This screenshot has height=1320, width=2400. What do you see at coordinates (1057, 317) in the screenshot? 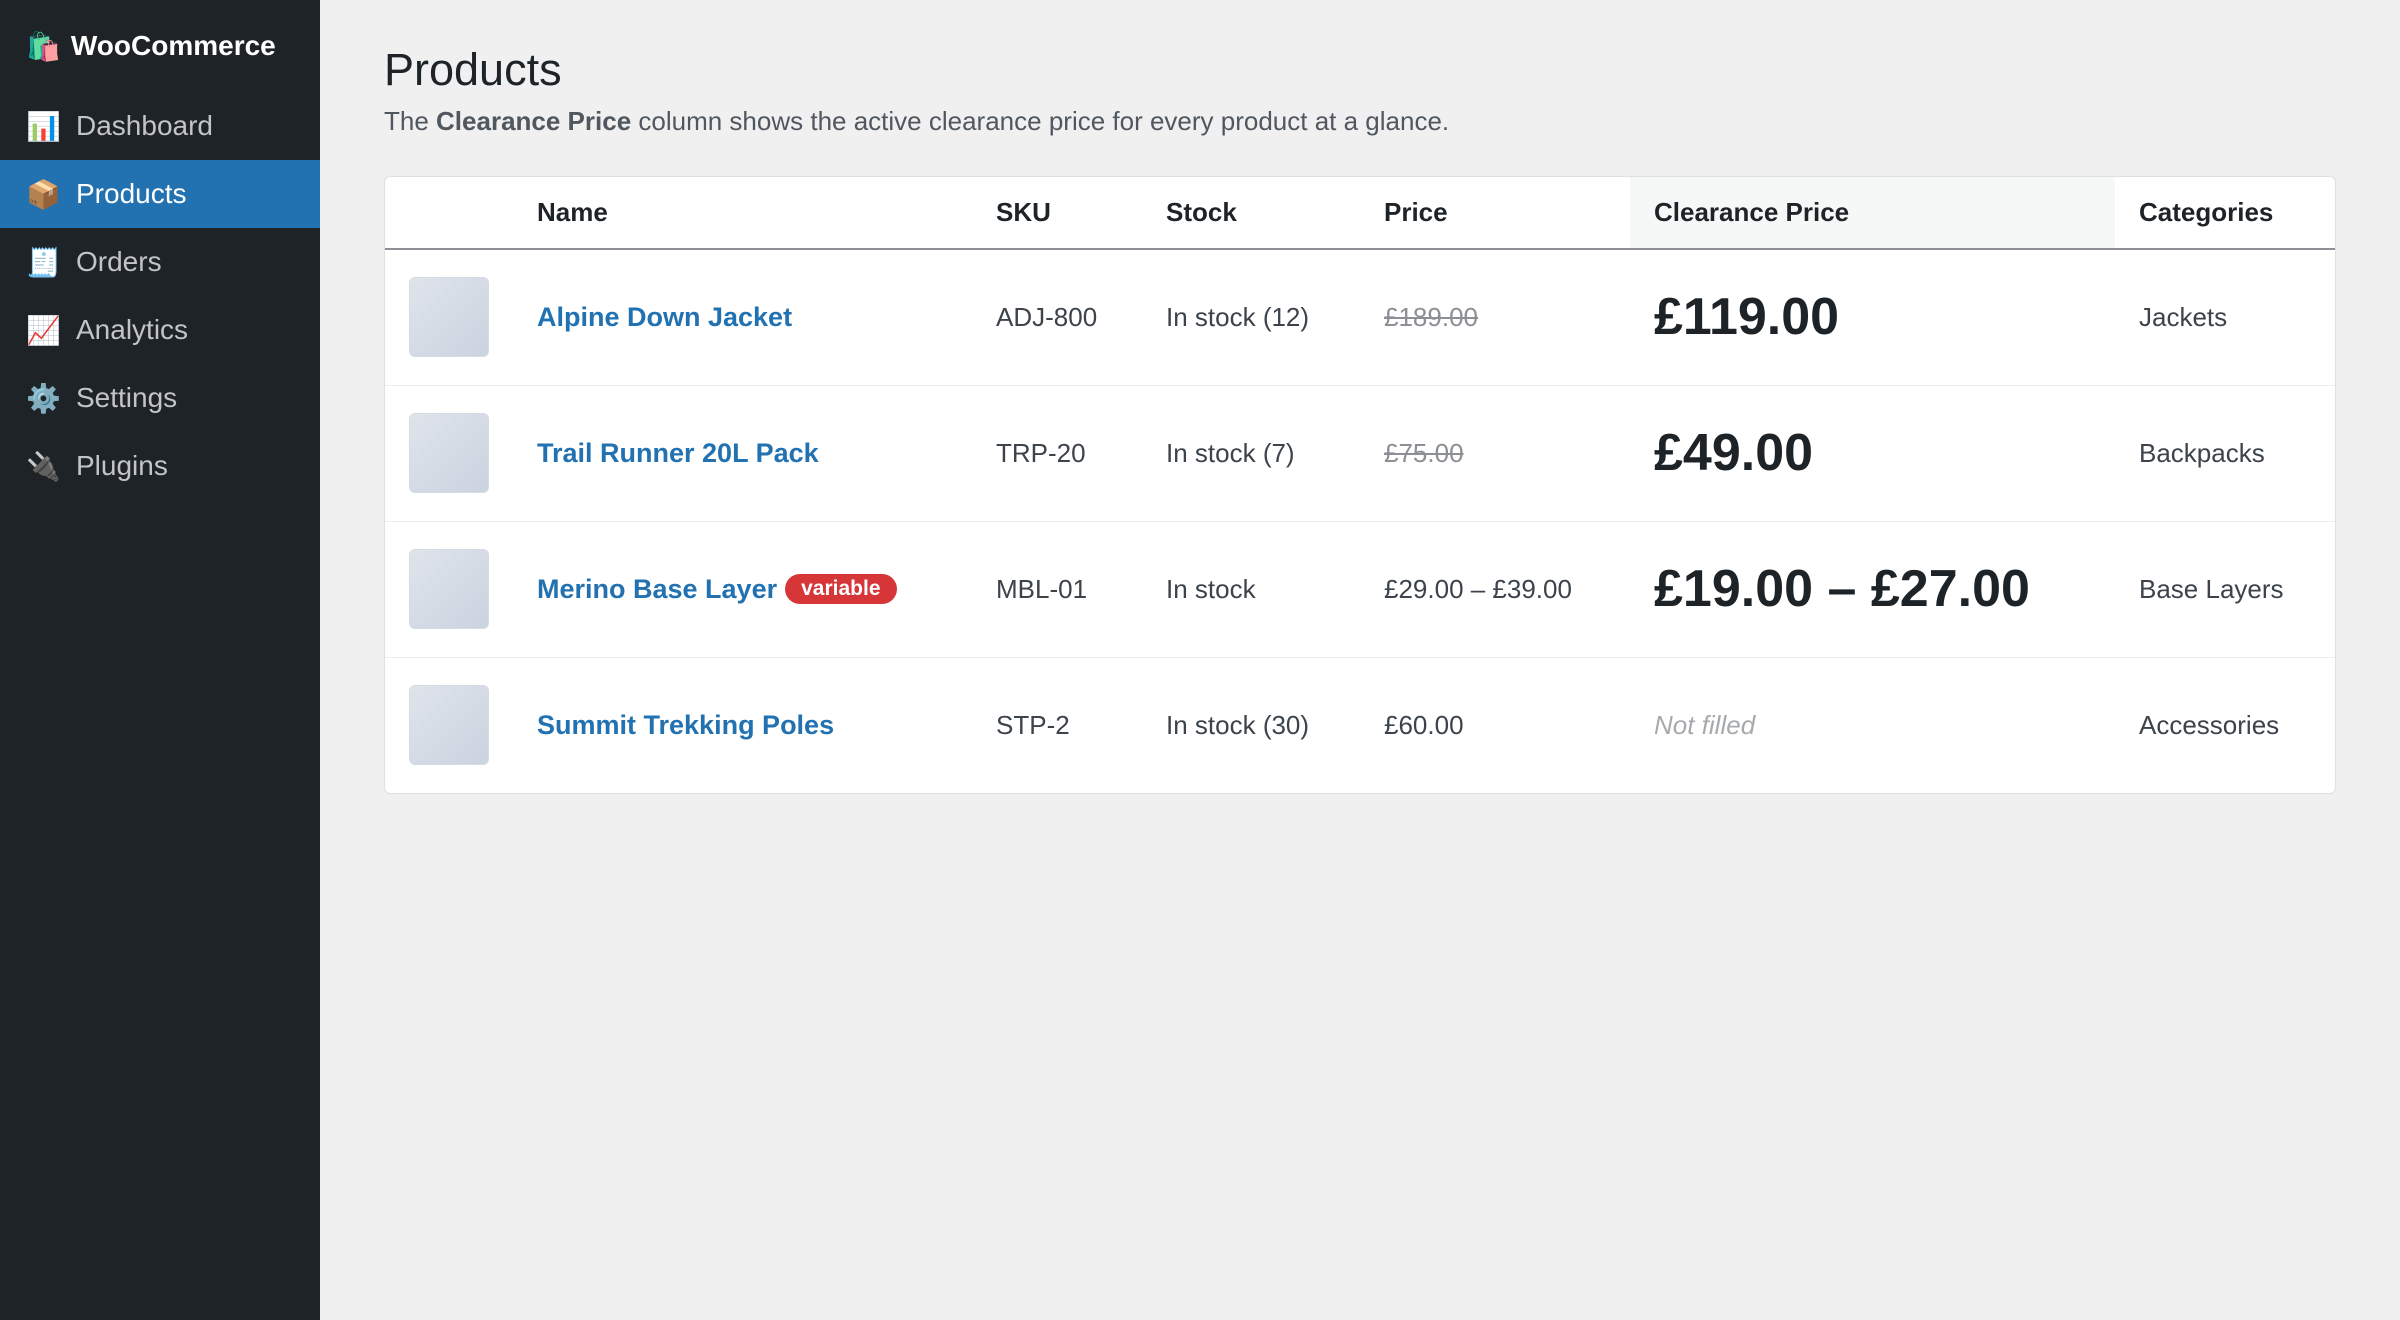
I see `sku-cell: ADJ-800` at bounding box center [1057, 317].